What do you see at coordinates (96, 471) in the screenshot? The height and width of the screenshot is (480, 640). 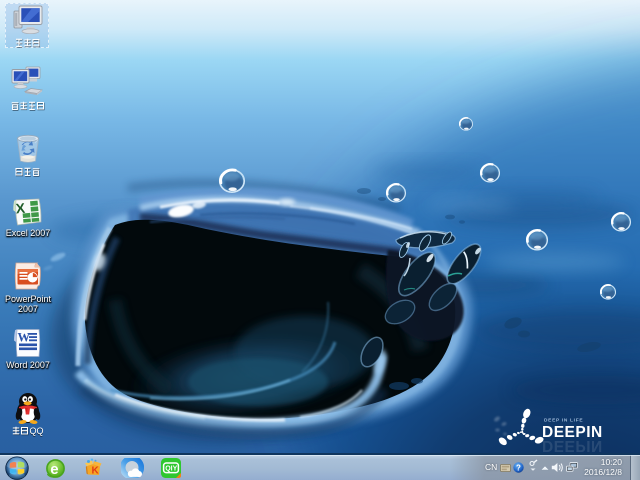 I see `svg-text: K` at bounding box center [96, 471].